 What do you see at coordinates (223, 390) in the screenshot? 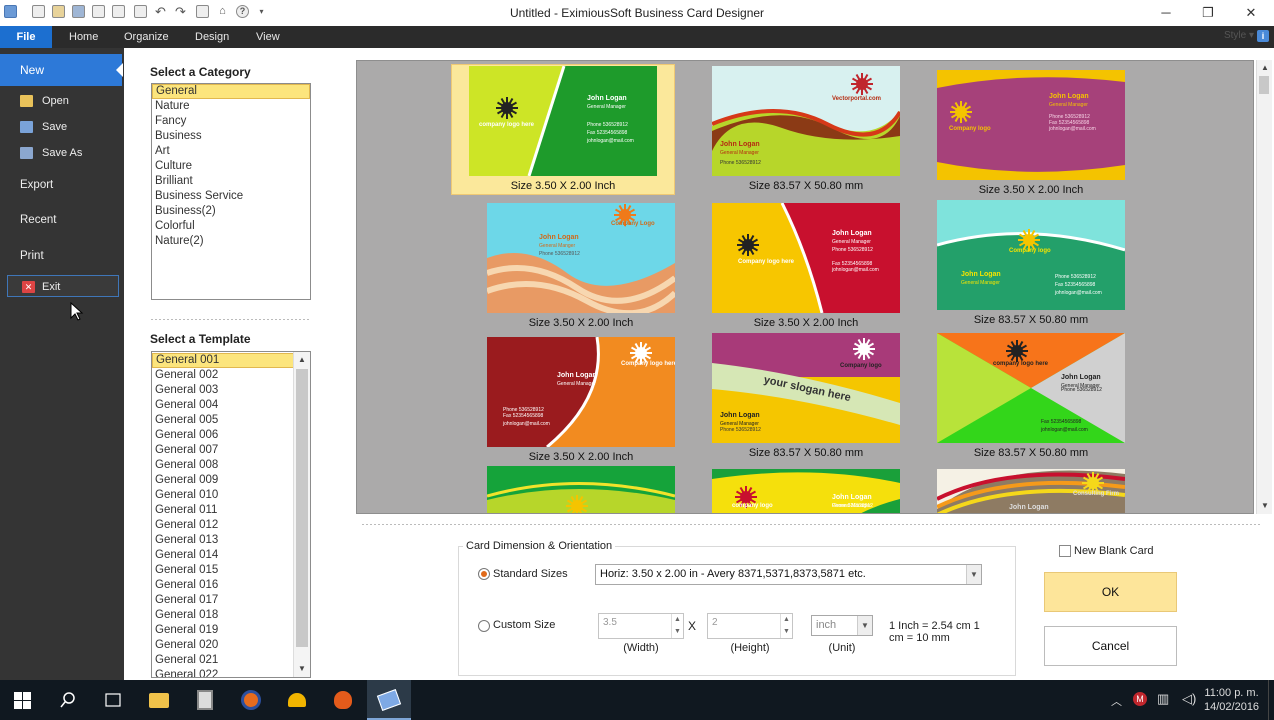
I see `template-item: General 003` at bounding box center [223, 390].